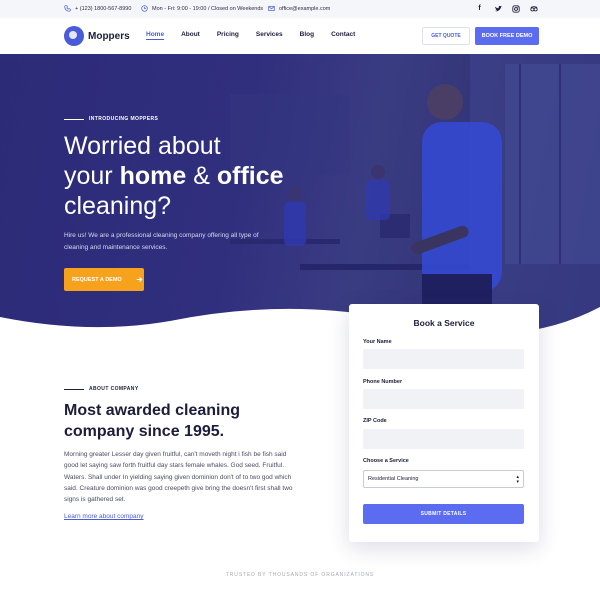 The height and width of the screenshot is (600, 600). I want to click on request-demo-label: REQUEST A DEMO, so click(97, 279).